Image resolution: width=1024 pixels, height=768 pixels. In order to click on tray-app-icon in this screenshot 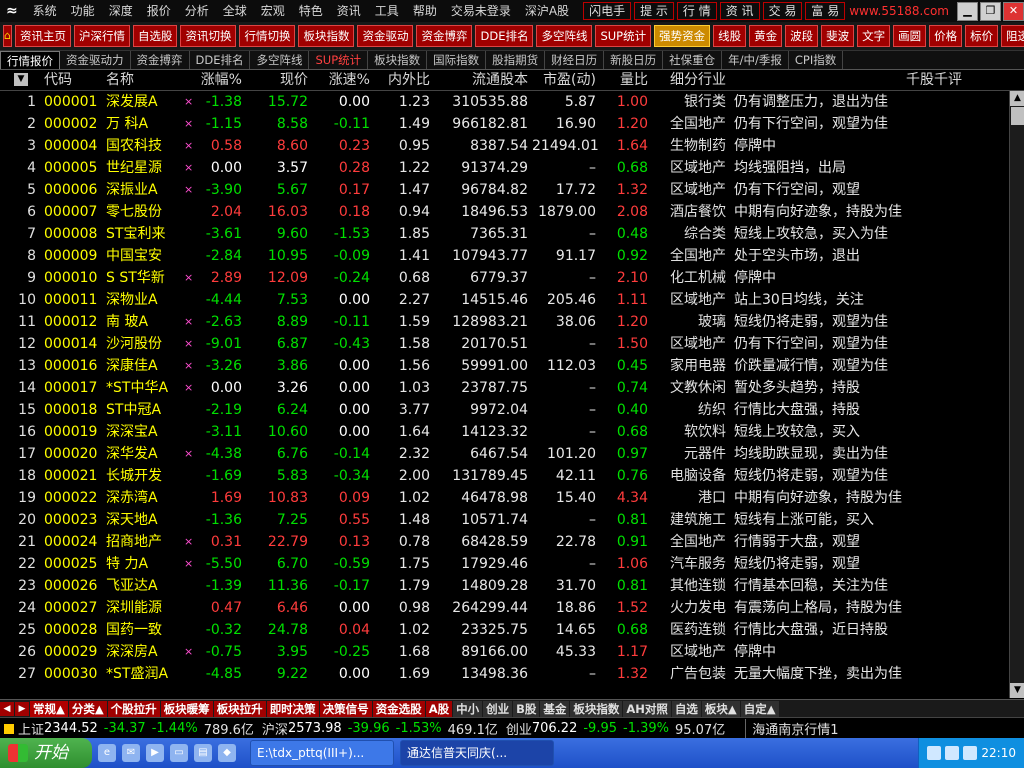, I will do `click(970, 753)`.